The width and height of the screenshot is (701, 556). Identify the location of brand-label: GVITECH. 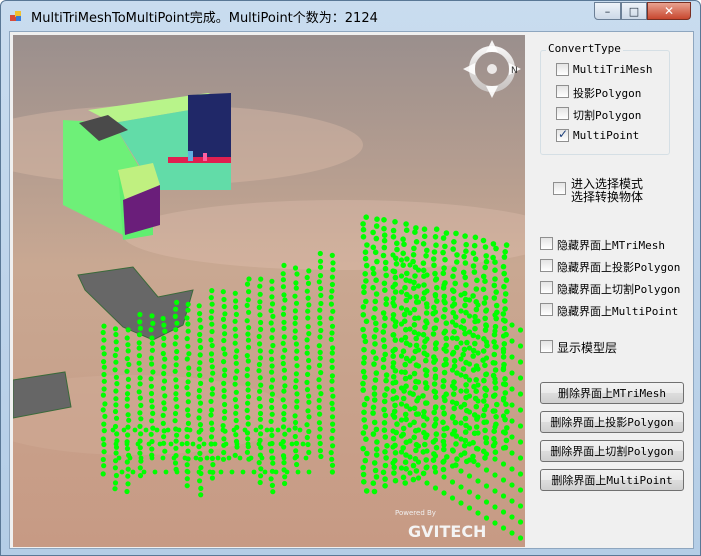
(447, 531).